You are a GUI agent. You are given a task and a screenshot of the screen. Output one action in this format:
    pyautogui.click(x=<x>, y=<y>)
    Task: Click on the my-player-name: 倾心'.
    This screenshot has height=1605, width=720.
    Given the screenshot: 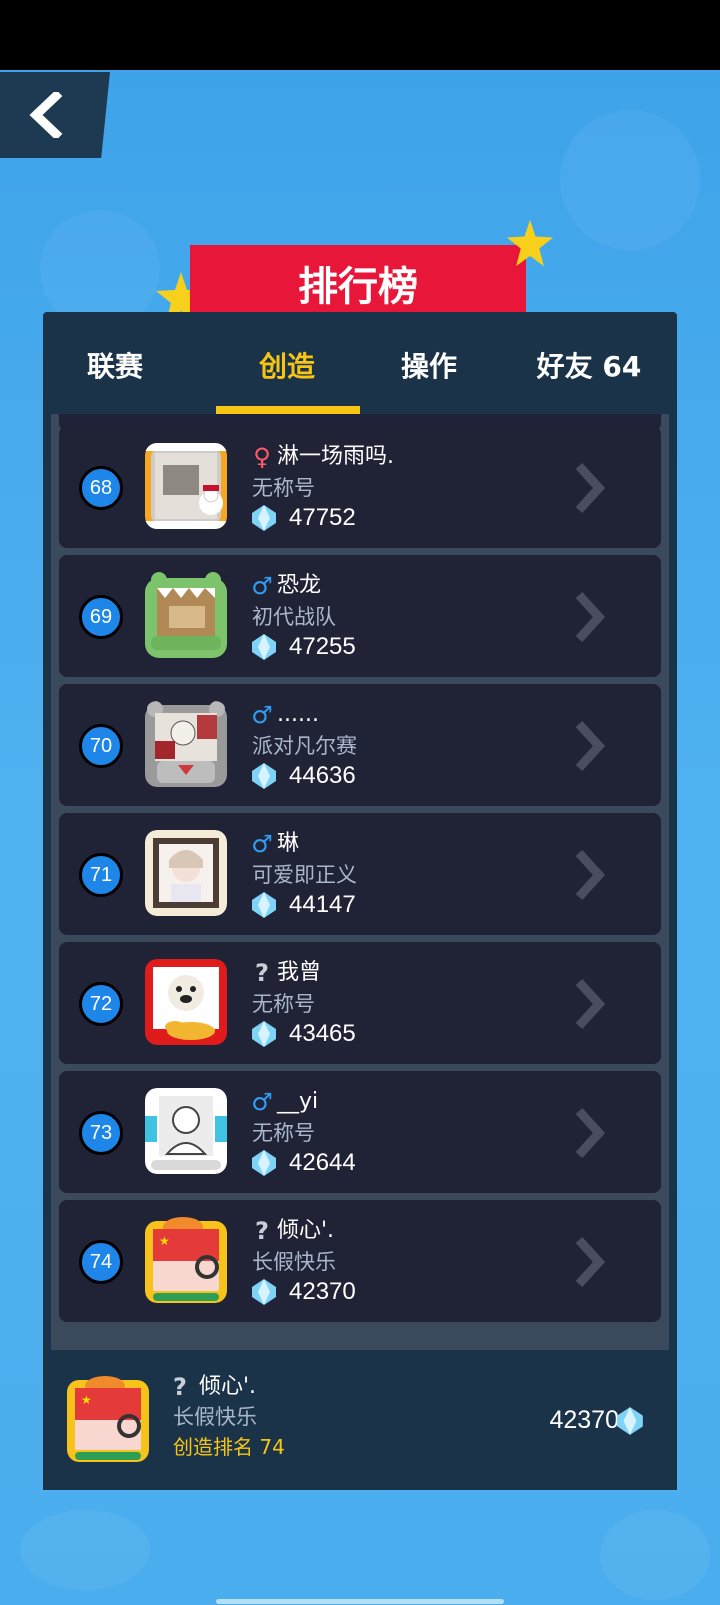 What is the action you would take?
    pyautogui.click(x=228, y=1386)
    